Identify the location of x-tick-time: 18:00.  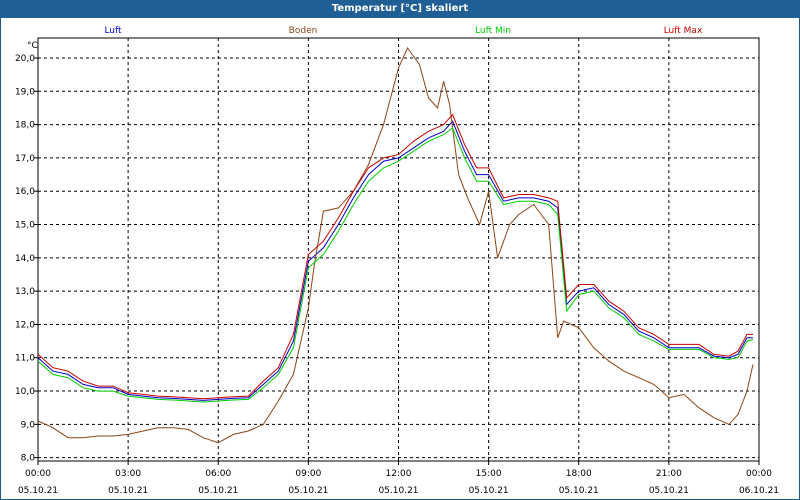
(579, 474).